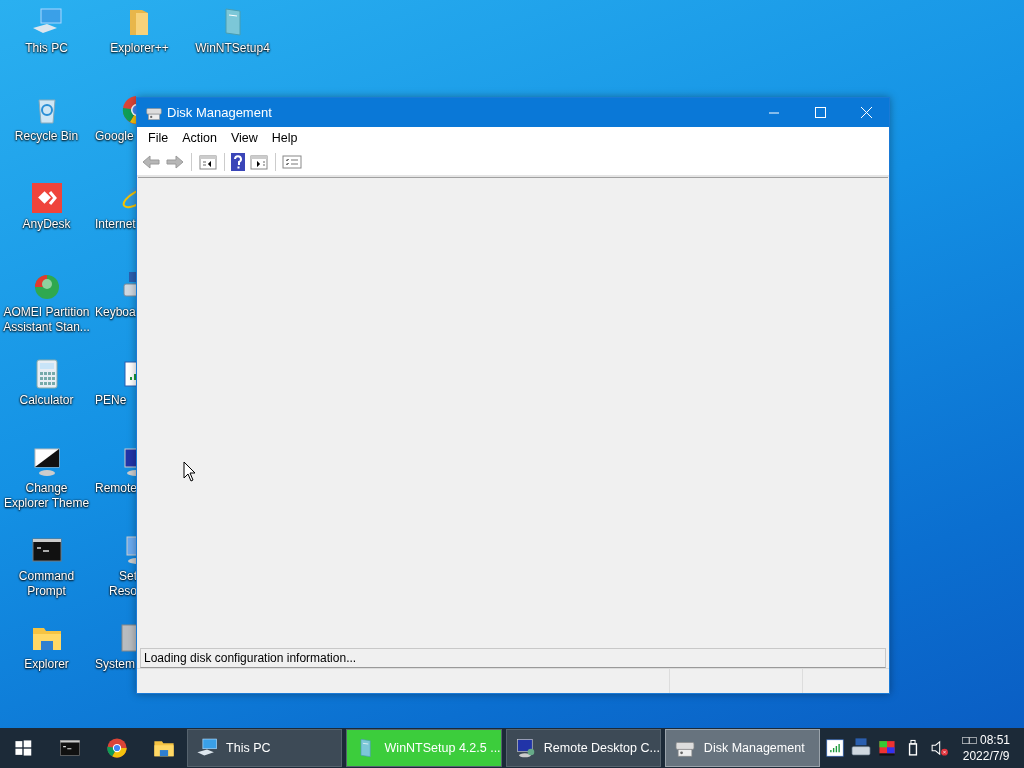 The width and height of the screenshot is (1024, 768). What do you see at coordinates (46, 198) in the screenshot?
I see `anydesk-icon` at bounding box center [46, 198].